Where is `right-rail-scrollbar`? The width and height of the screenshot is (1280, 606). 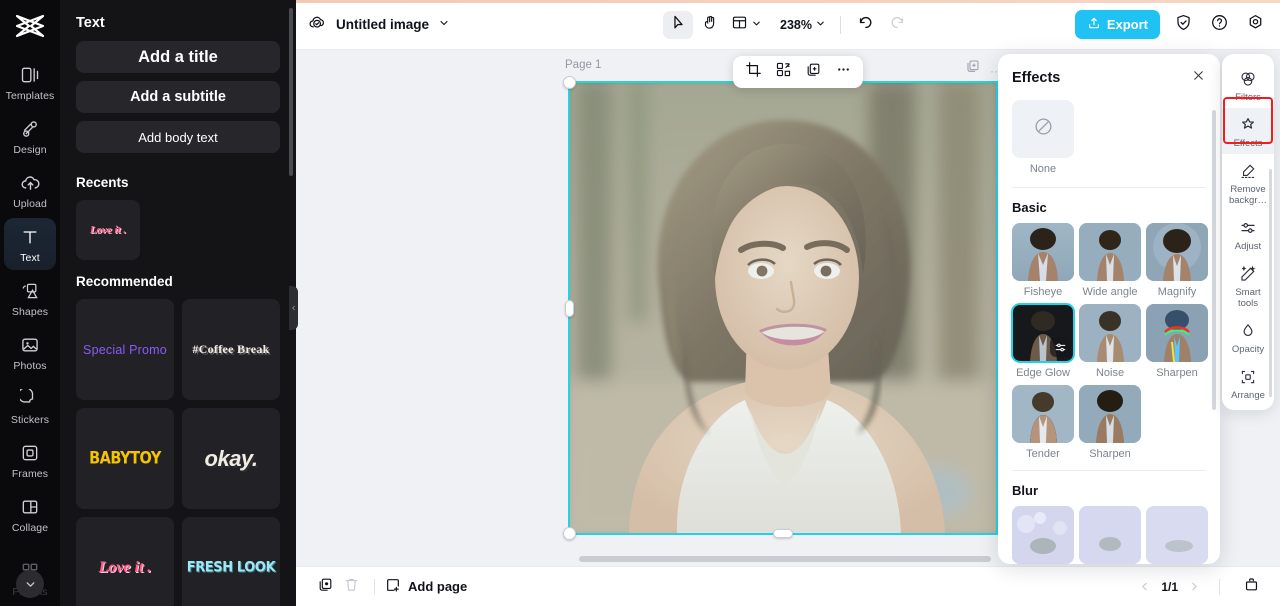 right-rail-scrollbar is located at coordinates (1270, 283).